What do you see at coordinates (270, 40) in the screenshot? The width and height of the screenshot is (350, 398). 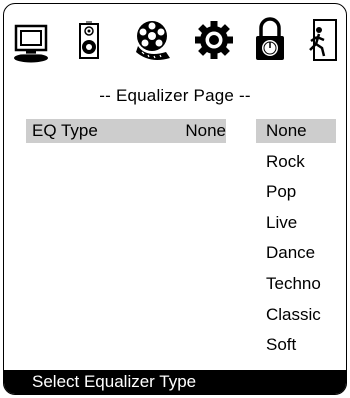 I see `lock-icon` at bounding box center [270, 40].